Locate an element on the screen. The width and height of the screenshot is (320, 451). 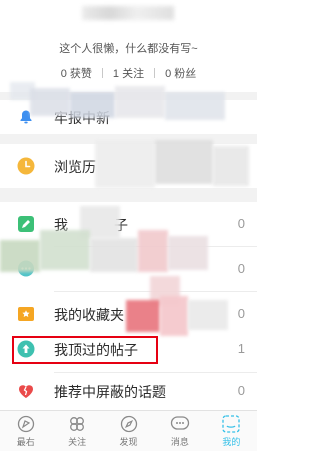
menu-item-hidden-topics-label: 推荐中屏蔽的话题 is located at coordinates (110, 392).